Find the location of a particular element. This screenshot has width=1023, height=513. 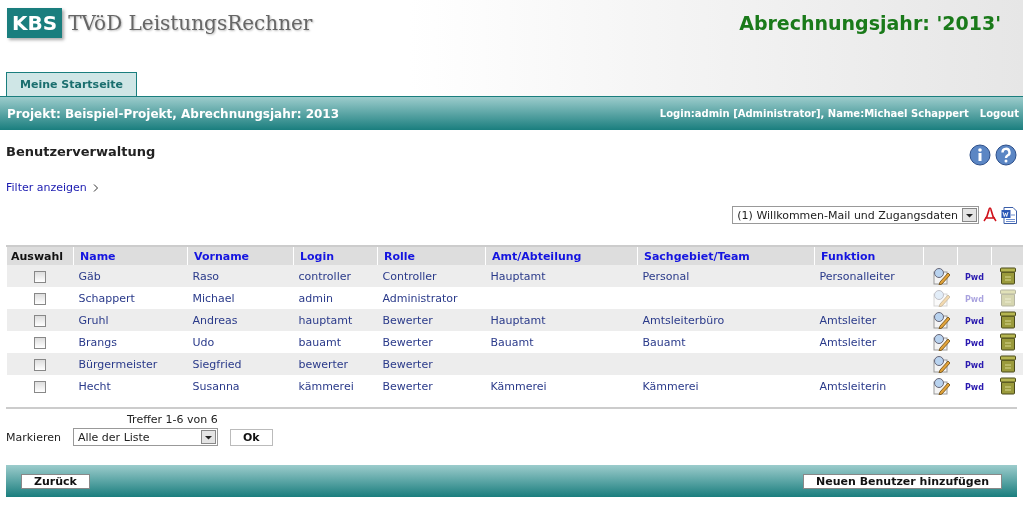

year-title: Abrechnungsjahr: '2013' is located at coordinates (870, 23).